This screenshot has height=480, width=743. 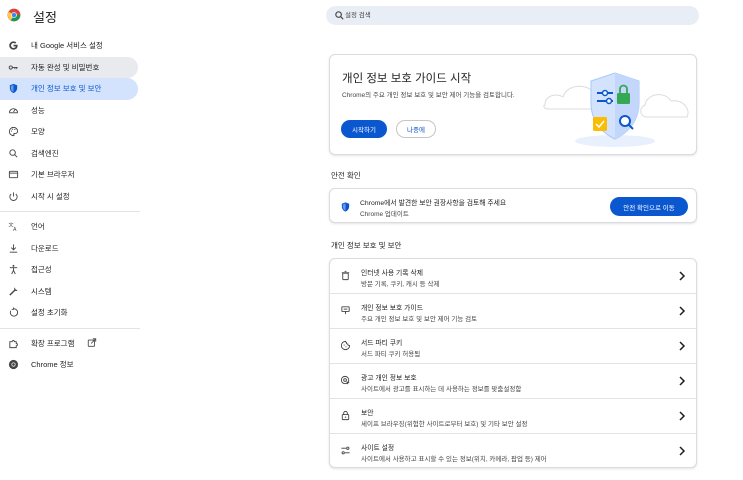 I want to click on sidebar-item-appearance: 모양, so click(x=69, y=132).